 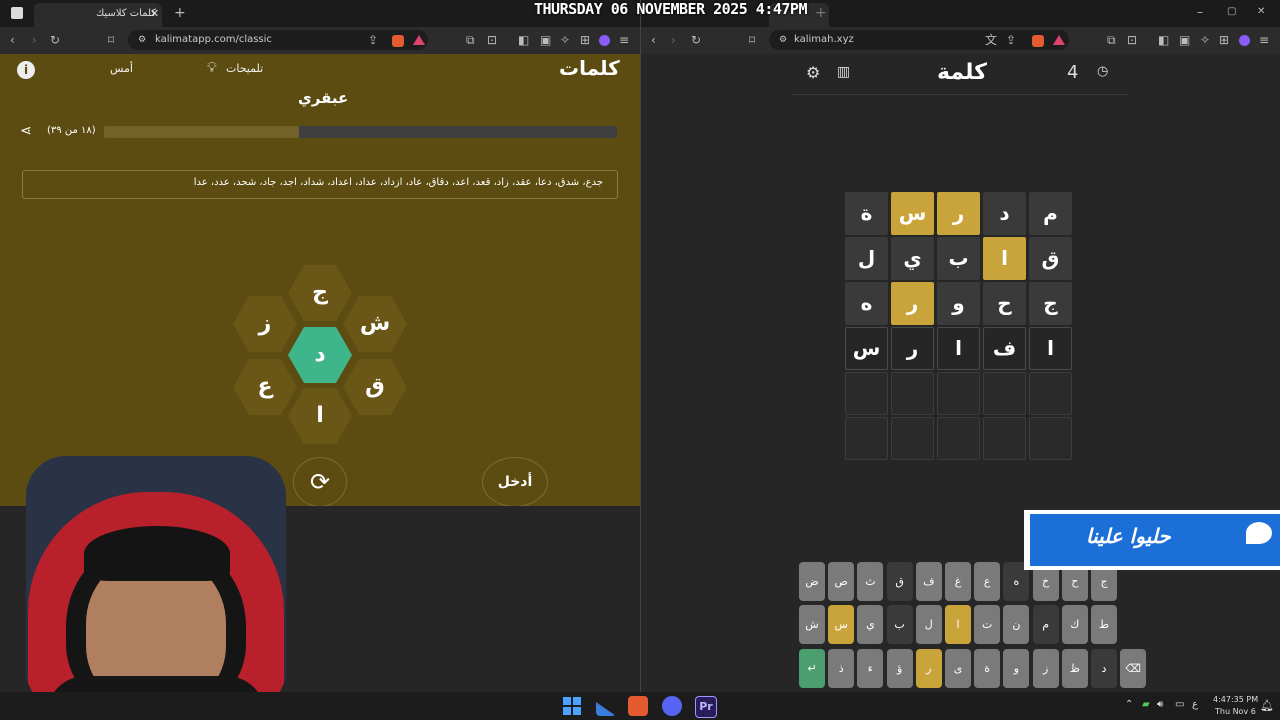 What do you see at coordinates (987, 581) in the screenshot?
I see `keyboard-key: ع` at bounding box center [987, 581].